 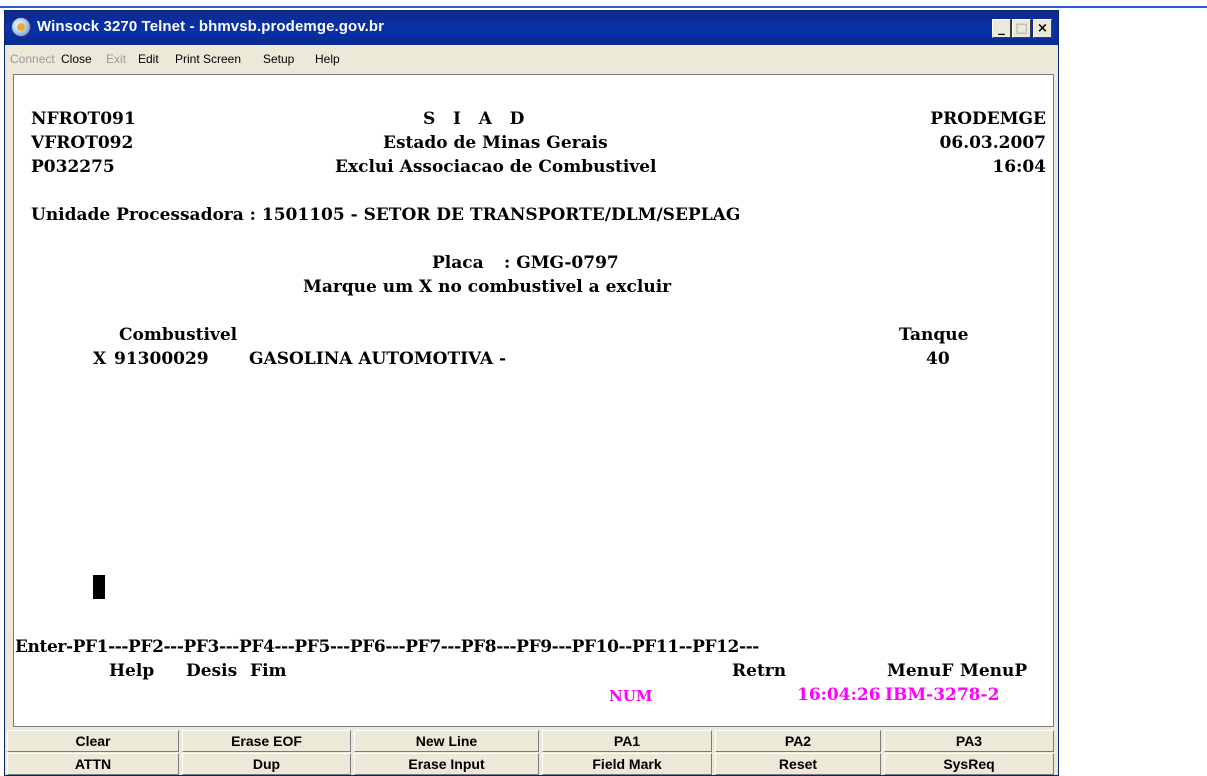 I want to click on menu-help: Help, so click(x=327, y=59).